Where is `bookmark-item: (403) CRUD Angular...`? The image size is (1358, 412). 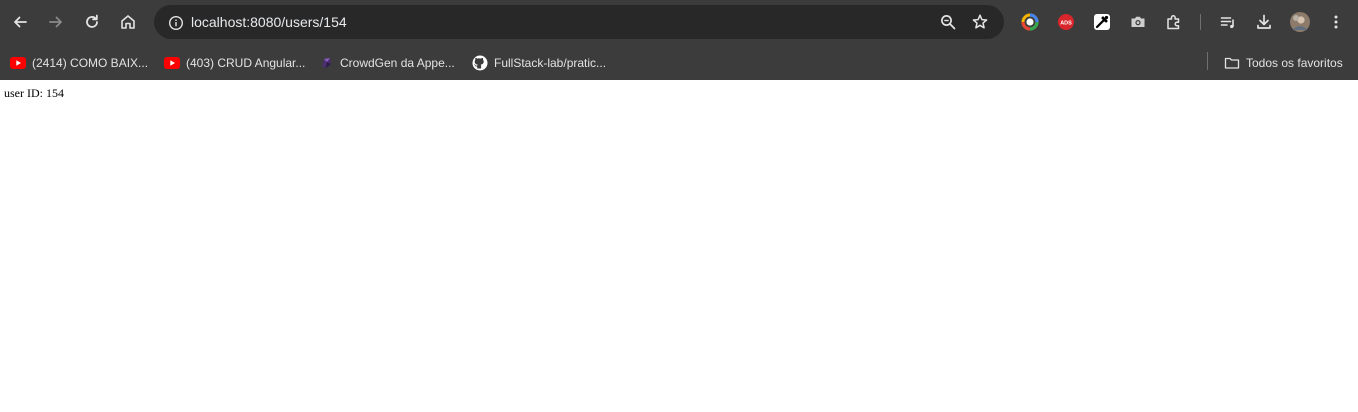
bookmark-item: (403) CRUD Angular... is located at coordinates (234, 63).